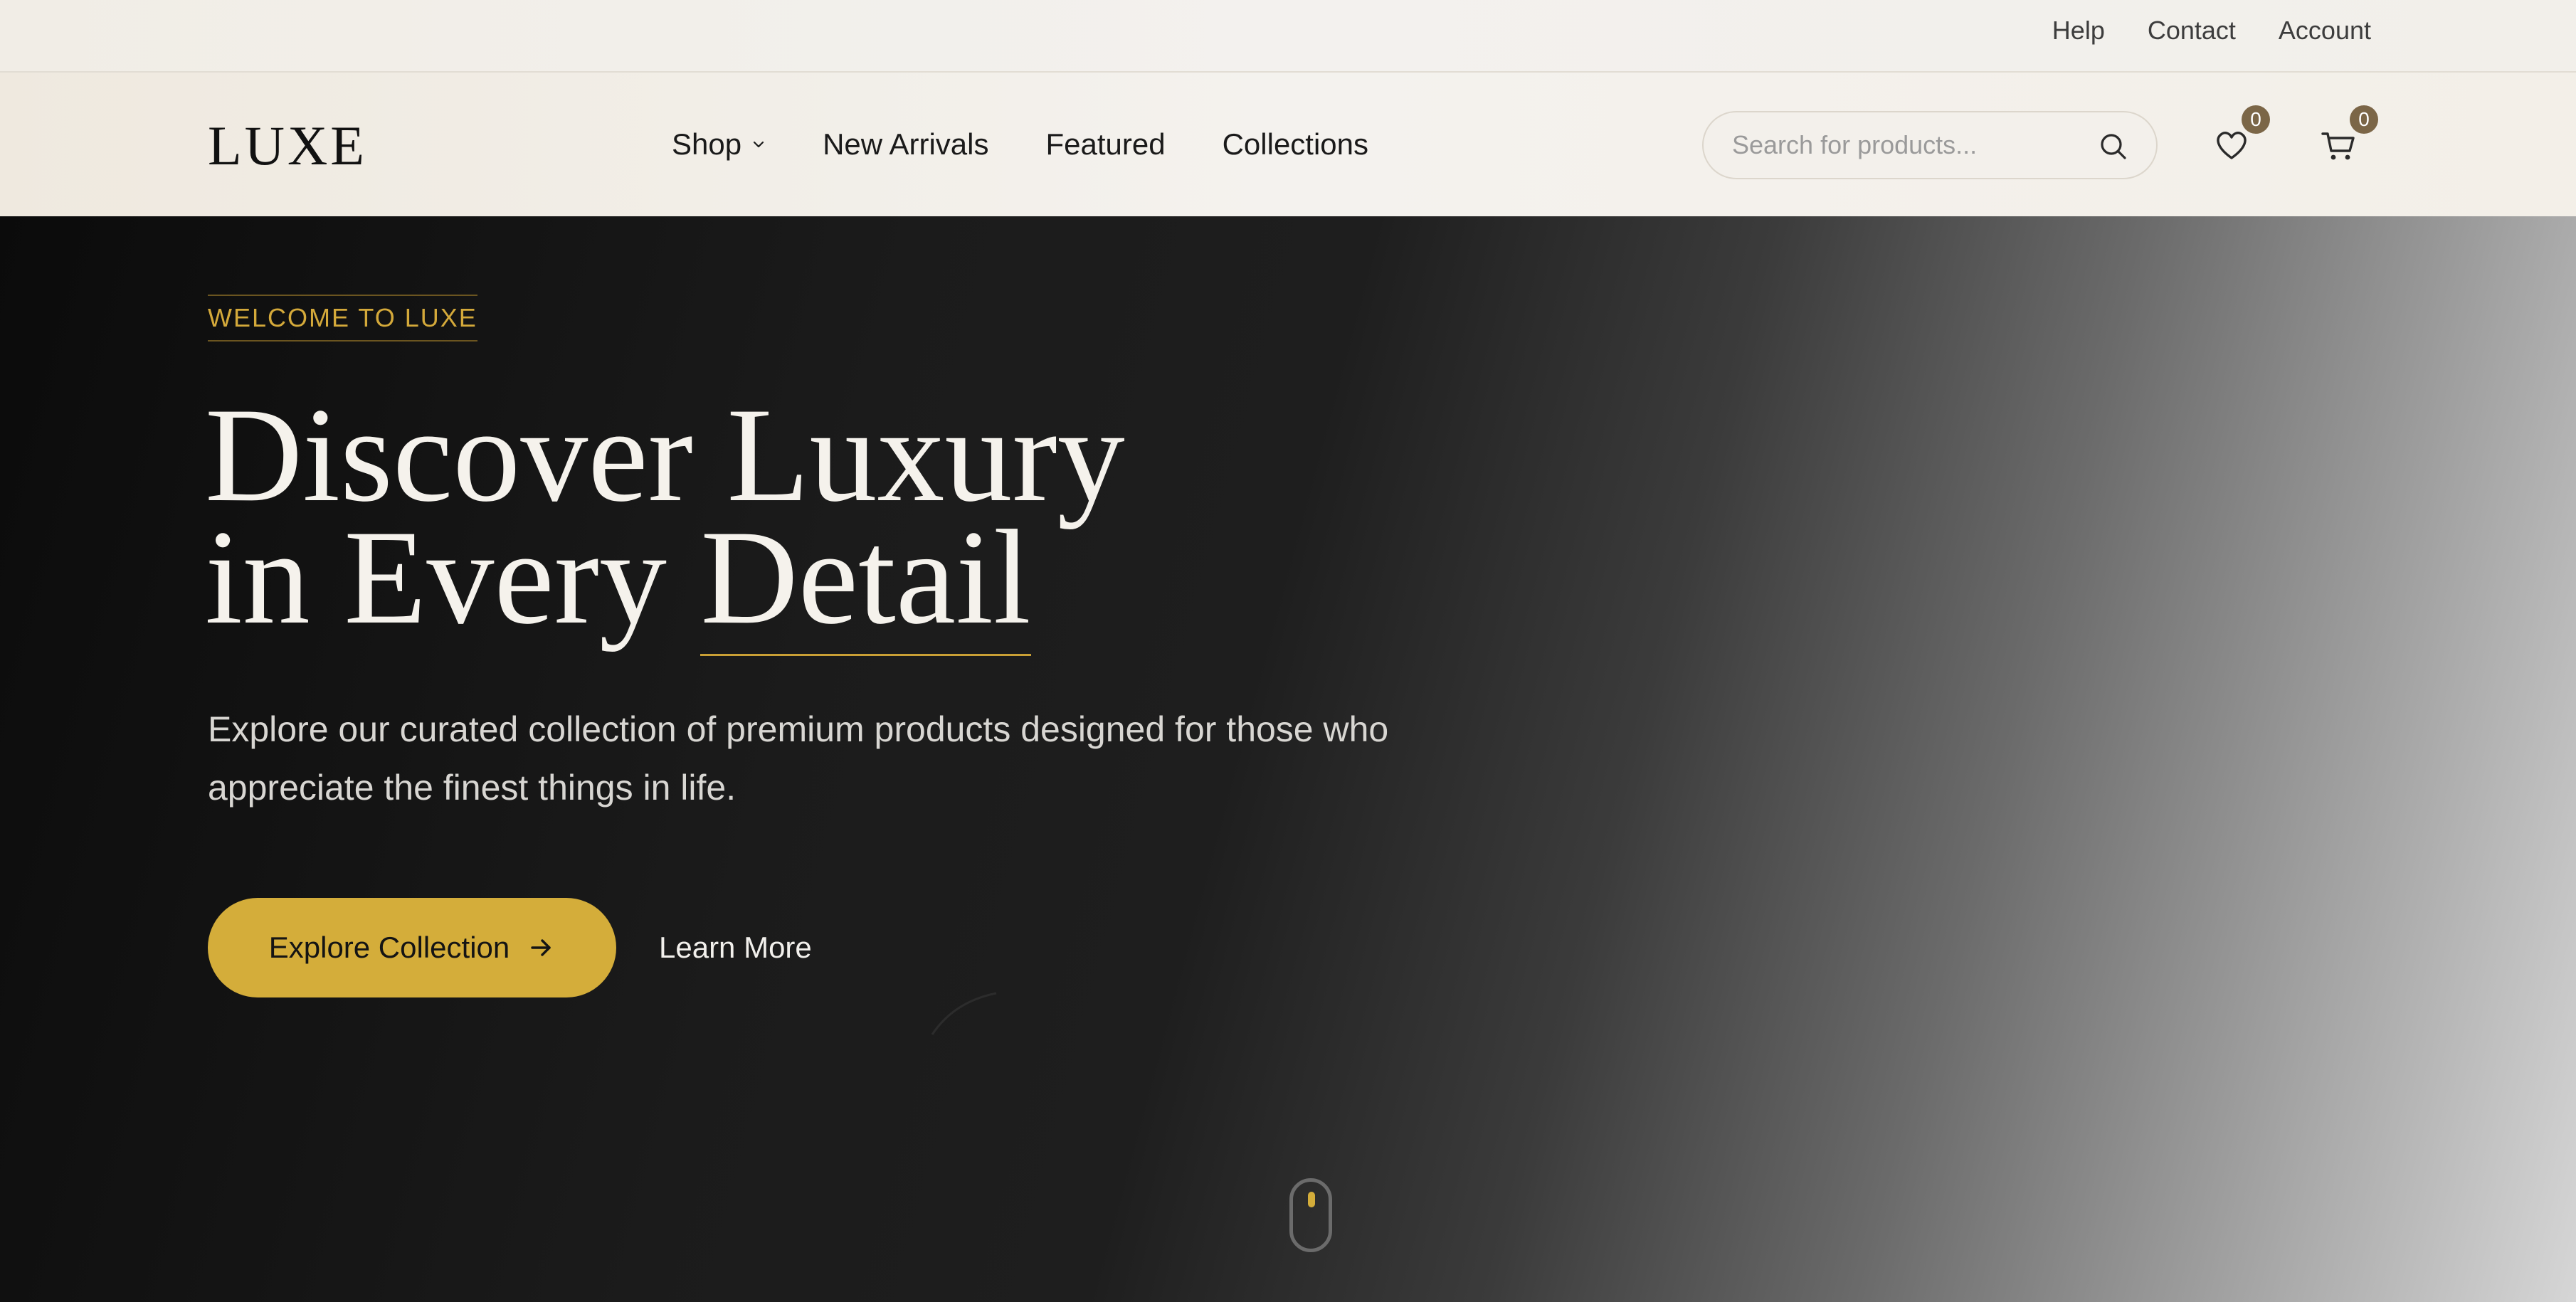 The image size is (2576, 1302). Describe the element at coordinates (2192, 31) in the screenshot. I see `contact-link: Contact` at that location.